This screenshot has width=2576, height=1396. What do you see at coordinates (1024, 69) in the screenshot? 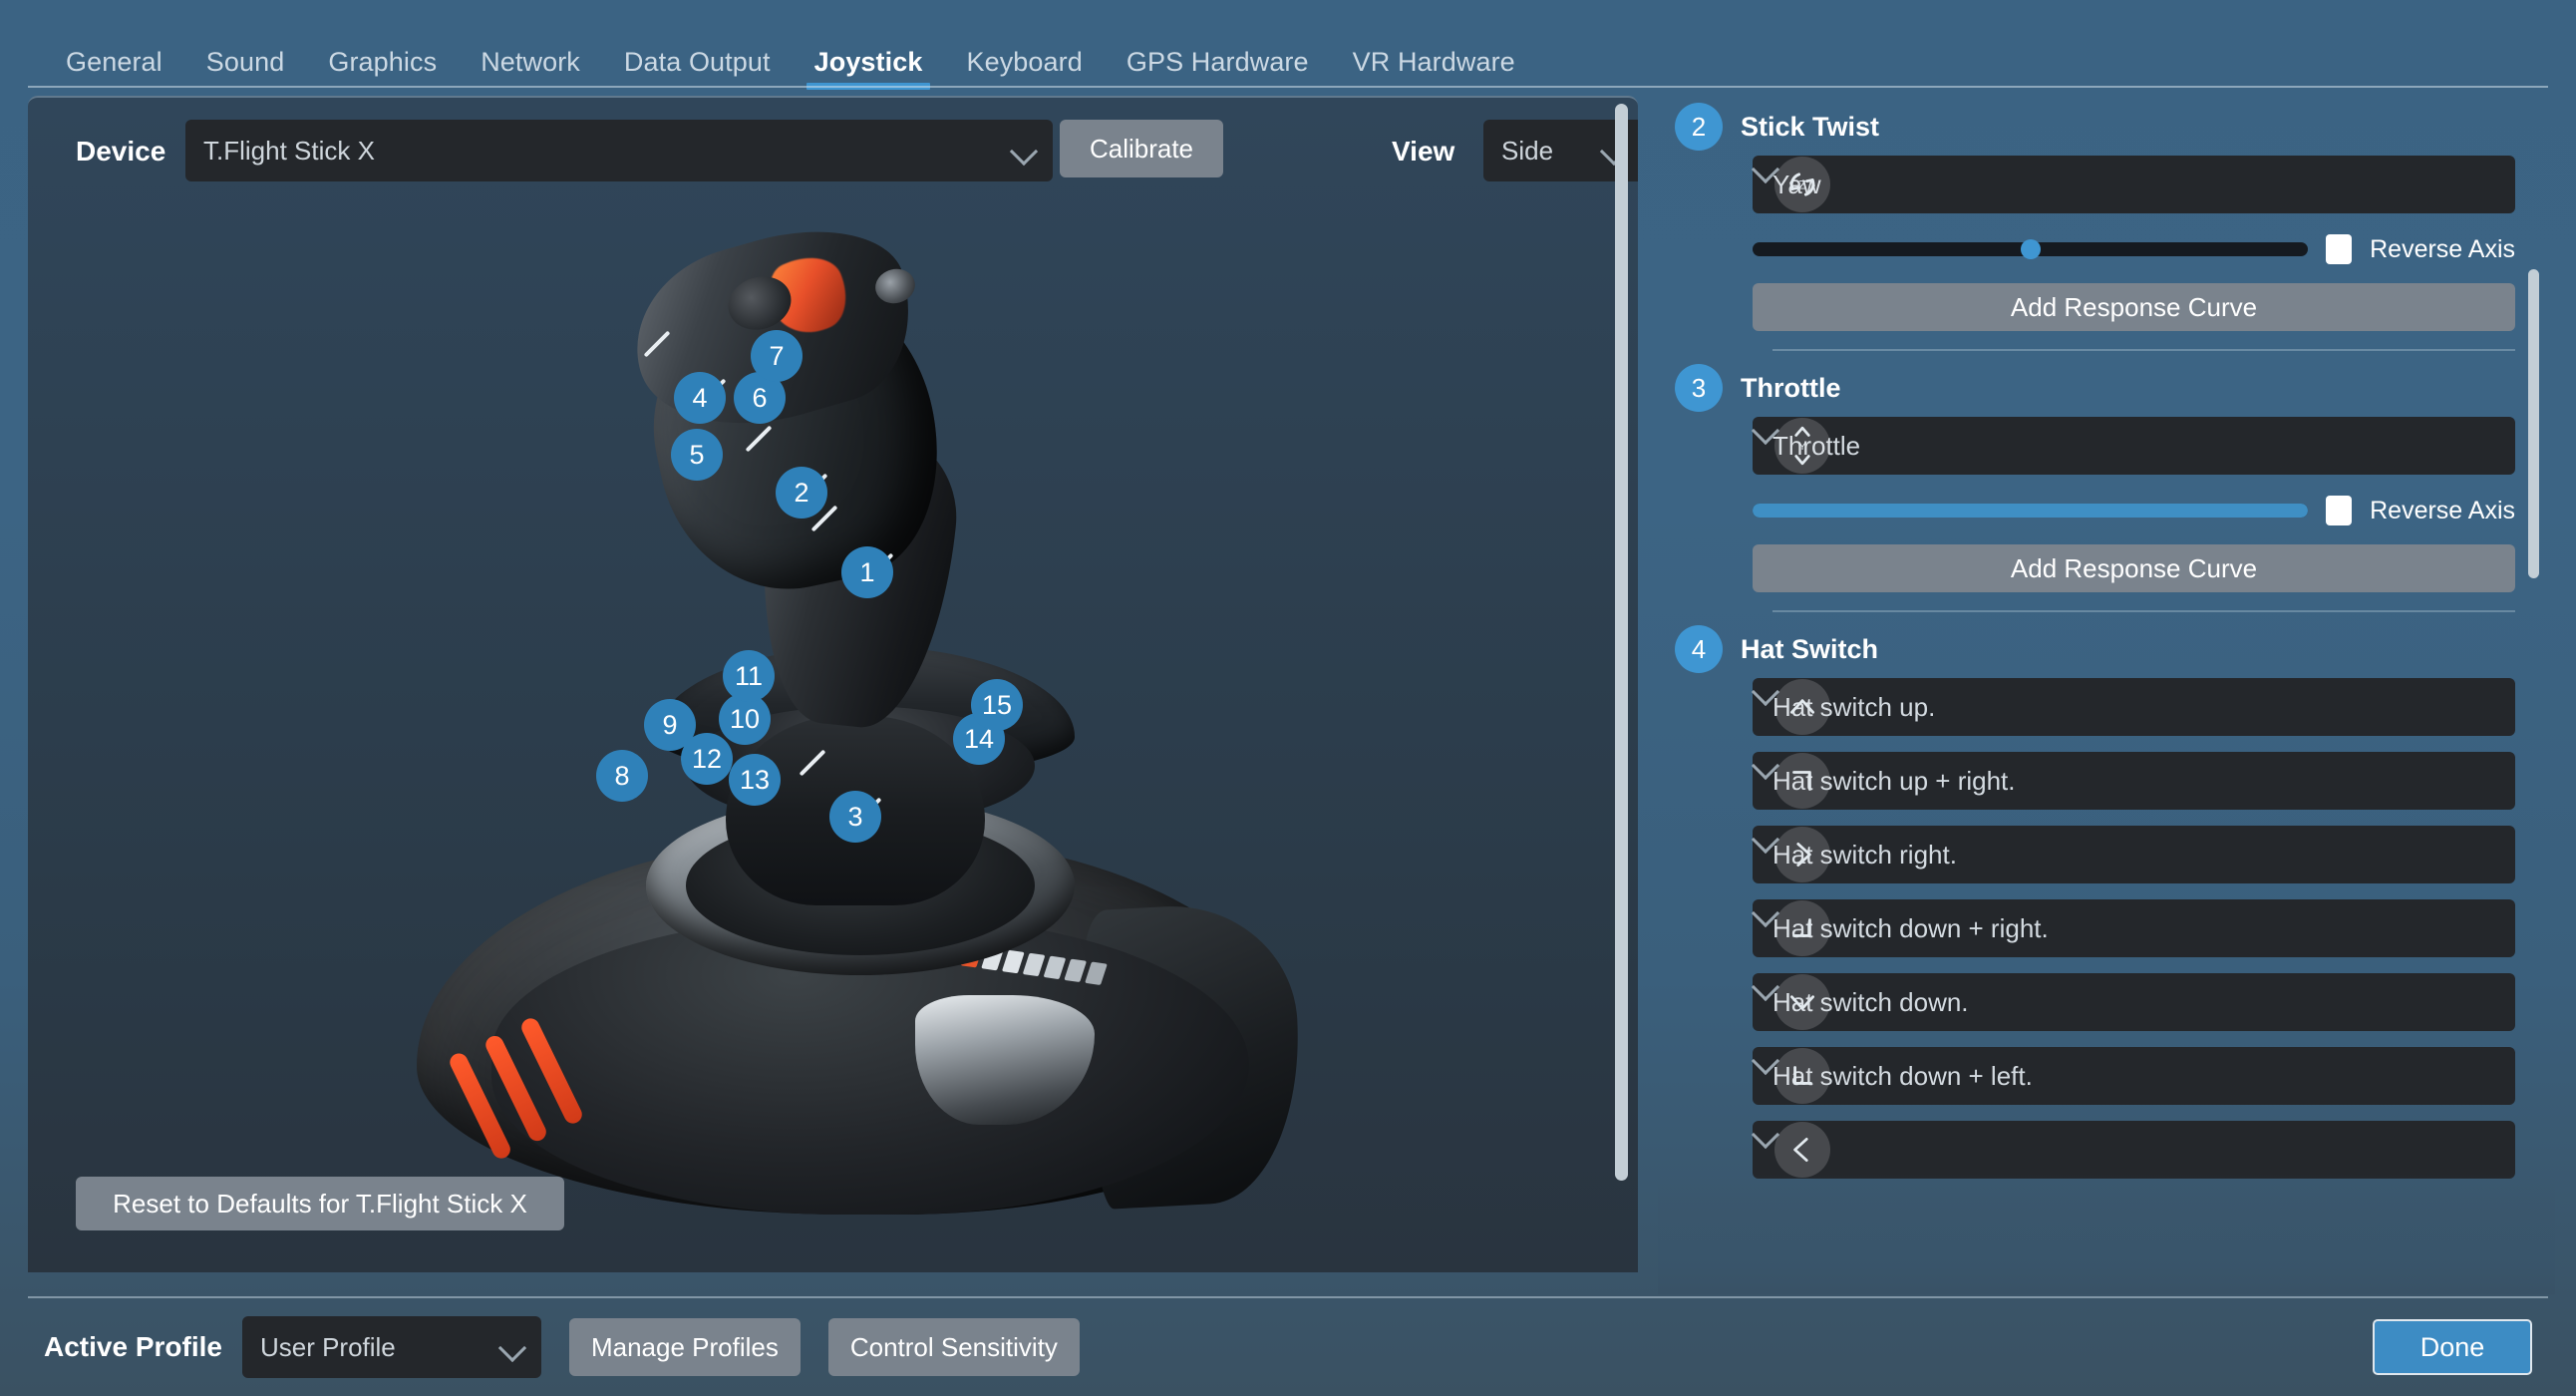
I see `tab-keyboard: Keyboard` at bounding box center [1024, 69].